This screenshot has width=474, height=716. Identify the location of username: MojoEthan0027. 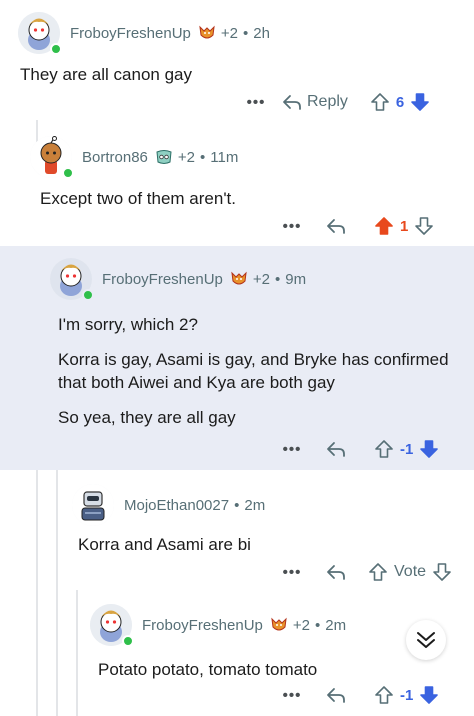
(176, 505).